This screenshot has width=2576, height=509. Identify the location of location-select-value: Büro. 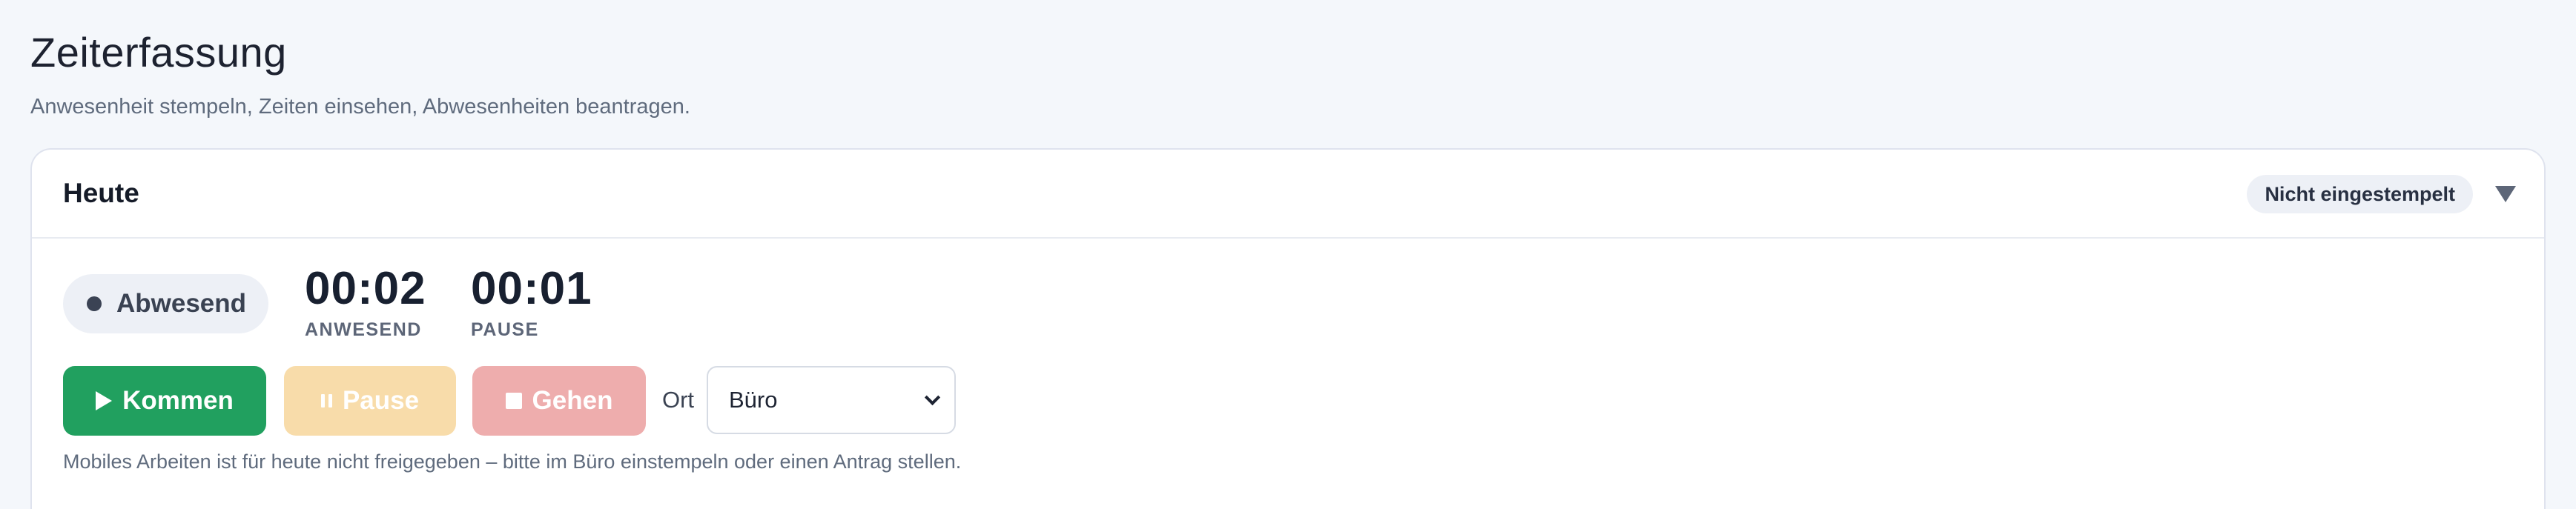
(753, 400).